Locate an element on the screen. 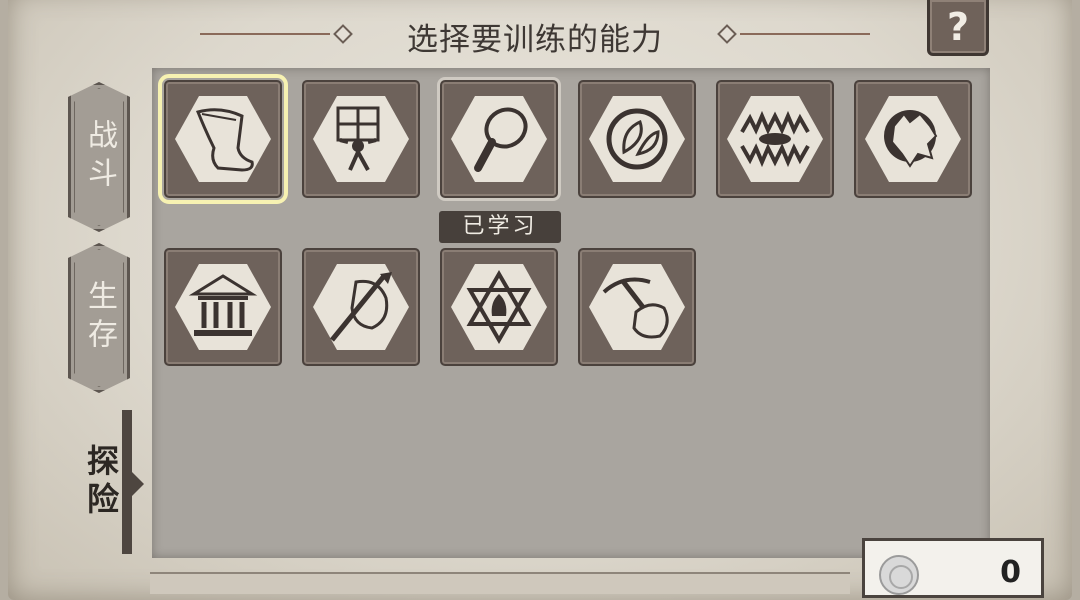 Image resolution: width=1080 pixels, height=600 pixels. title-bar: 选择要训练的能力 is located at coordinates (535, 32).